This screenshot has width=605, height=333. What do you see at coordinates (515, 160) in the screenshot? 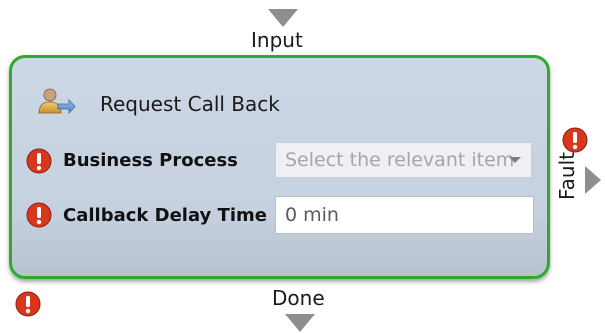
I see `chevron-down-icon` at bounding box center [515, 160].